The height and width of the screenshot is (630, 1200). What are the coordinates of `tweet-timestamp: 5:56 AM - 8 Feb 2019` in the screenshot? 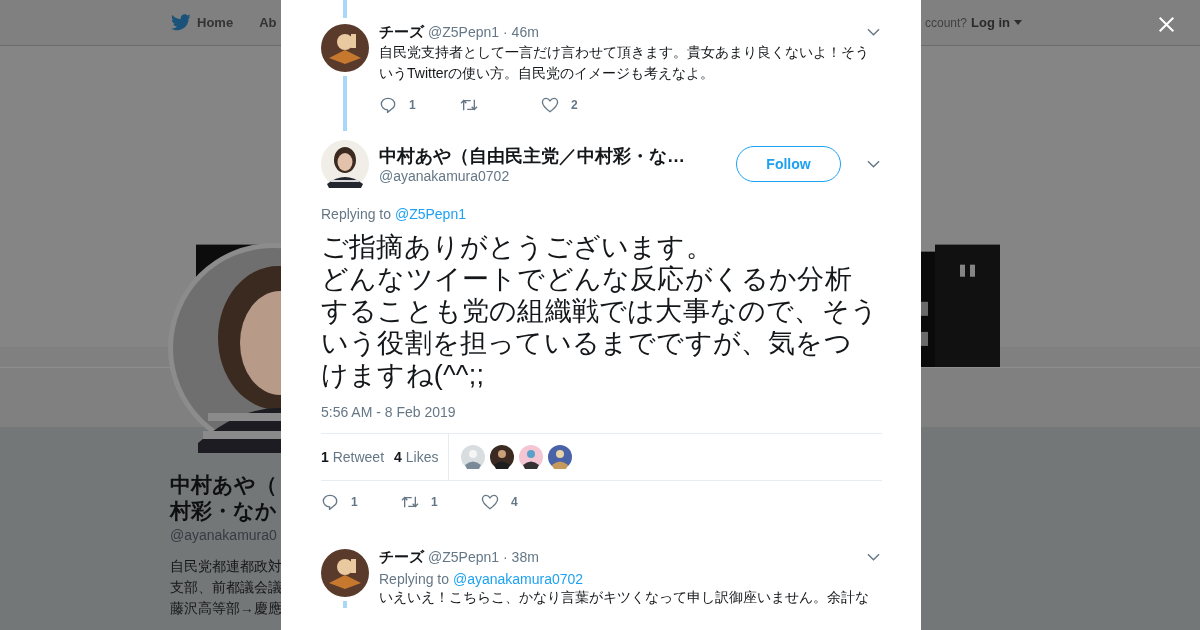 It's located at (601, 412).